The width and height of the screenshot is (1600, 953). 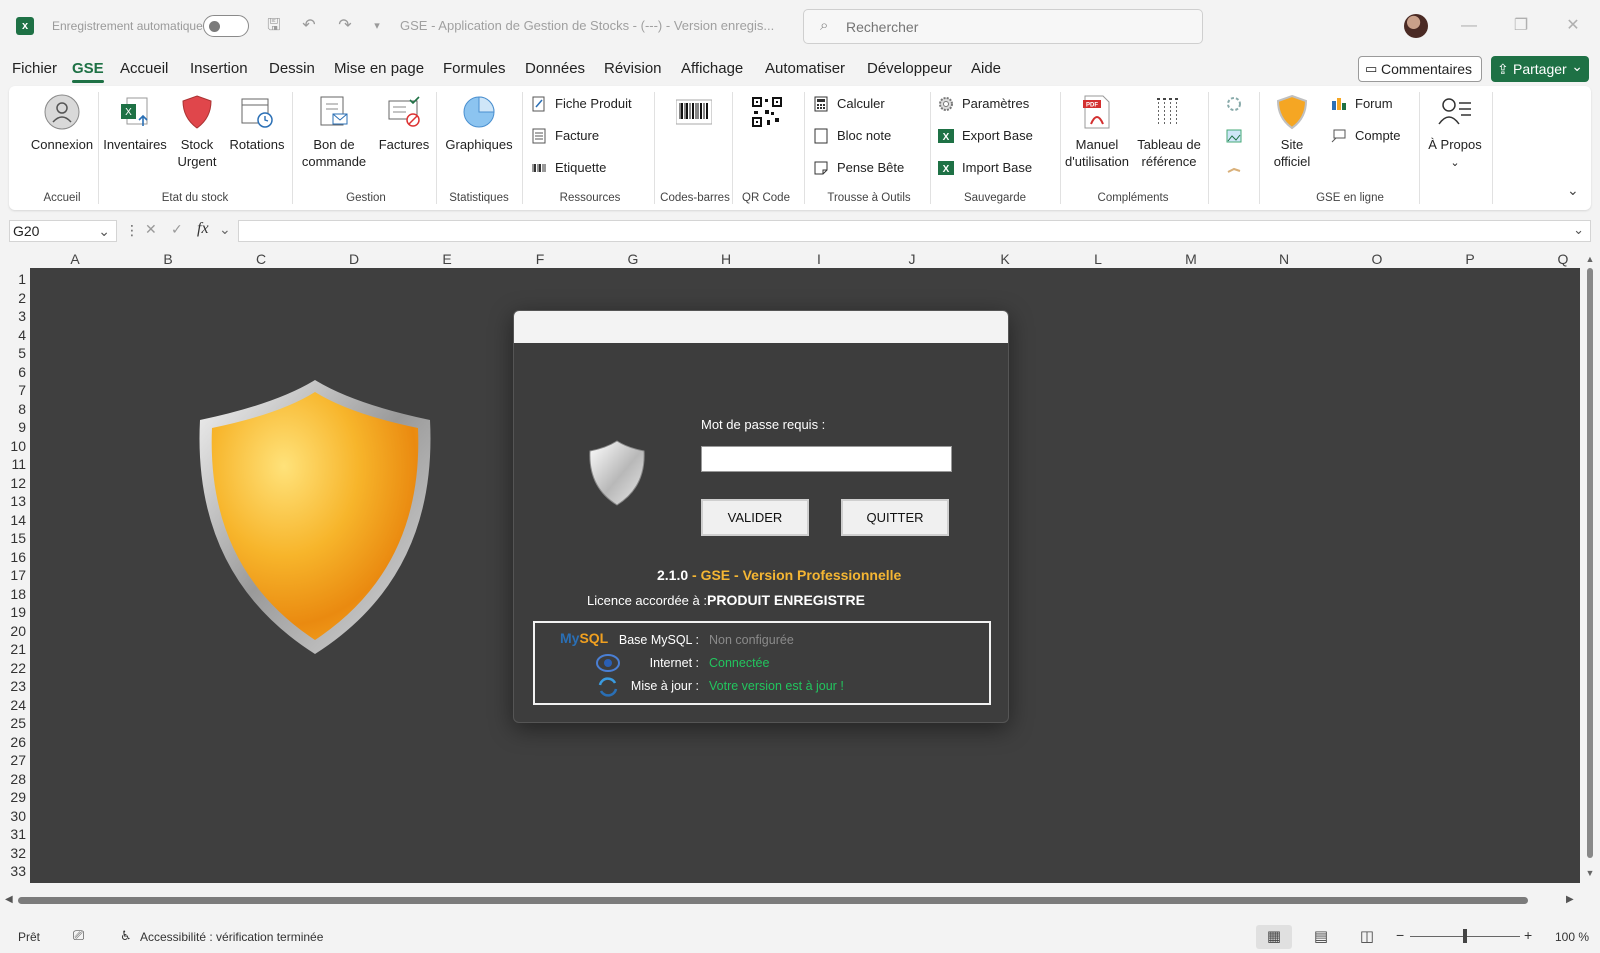 I want to click on scroll-down-icon: ▼, so click(x=1590, y=873).